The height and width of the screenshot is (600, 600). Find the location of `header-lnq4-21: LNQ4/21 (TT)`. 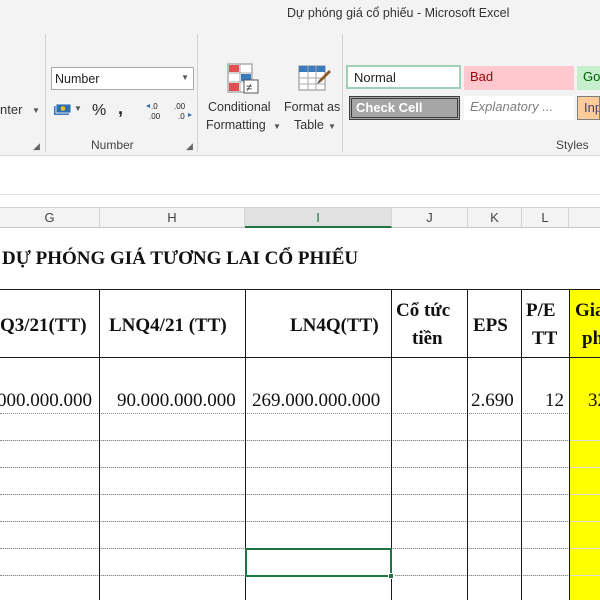

header-lnq4-21: LNQ4/21 (TT) is located at coordinates (168, 325).